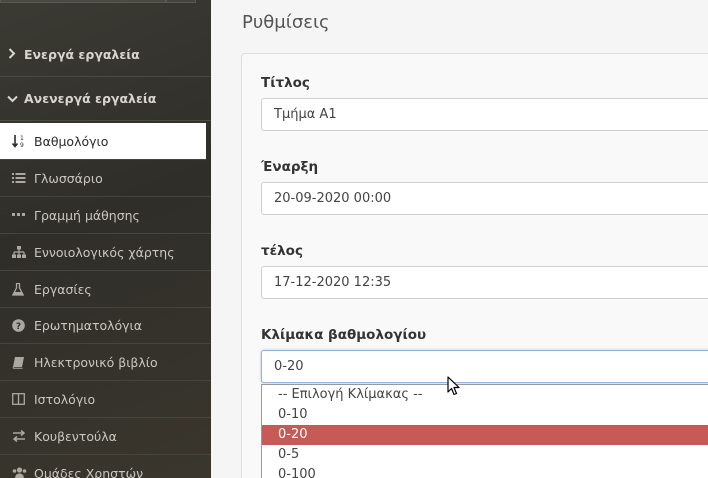  I want to click on sidebar-section-label: Ανενεργά εργαλεία, so click(90, 98).